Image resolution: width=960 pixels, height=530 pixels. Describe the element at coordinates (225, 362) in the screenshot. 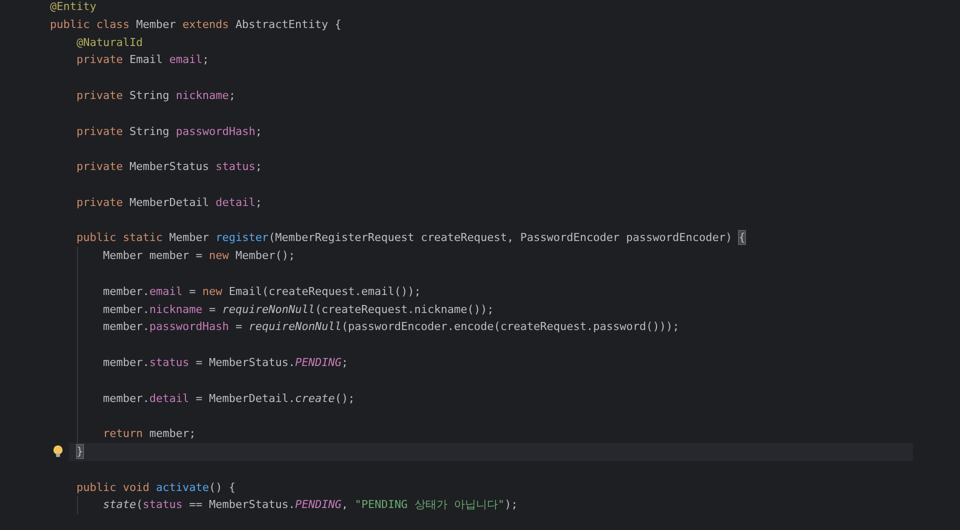

I see `code-line: member.status = MemberStatus.PENDING;` at that location.